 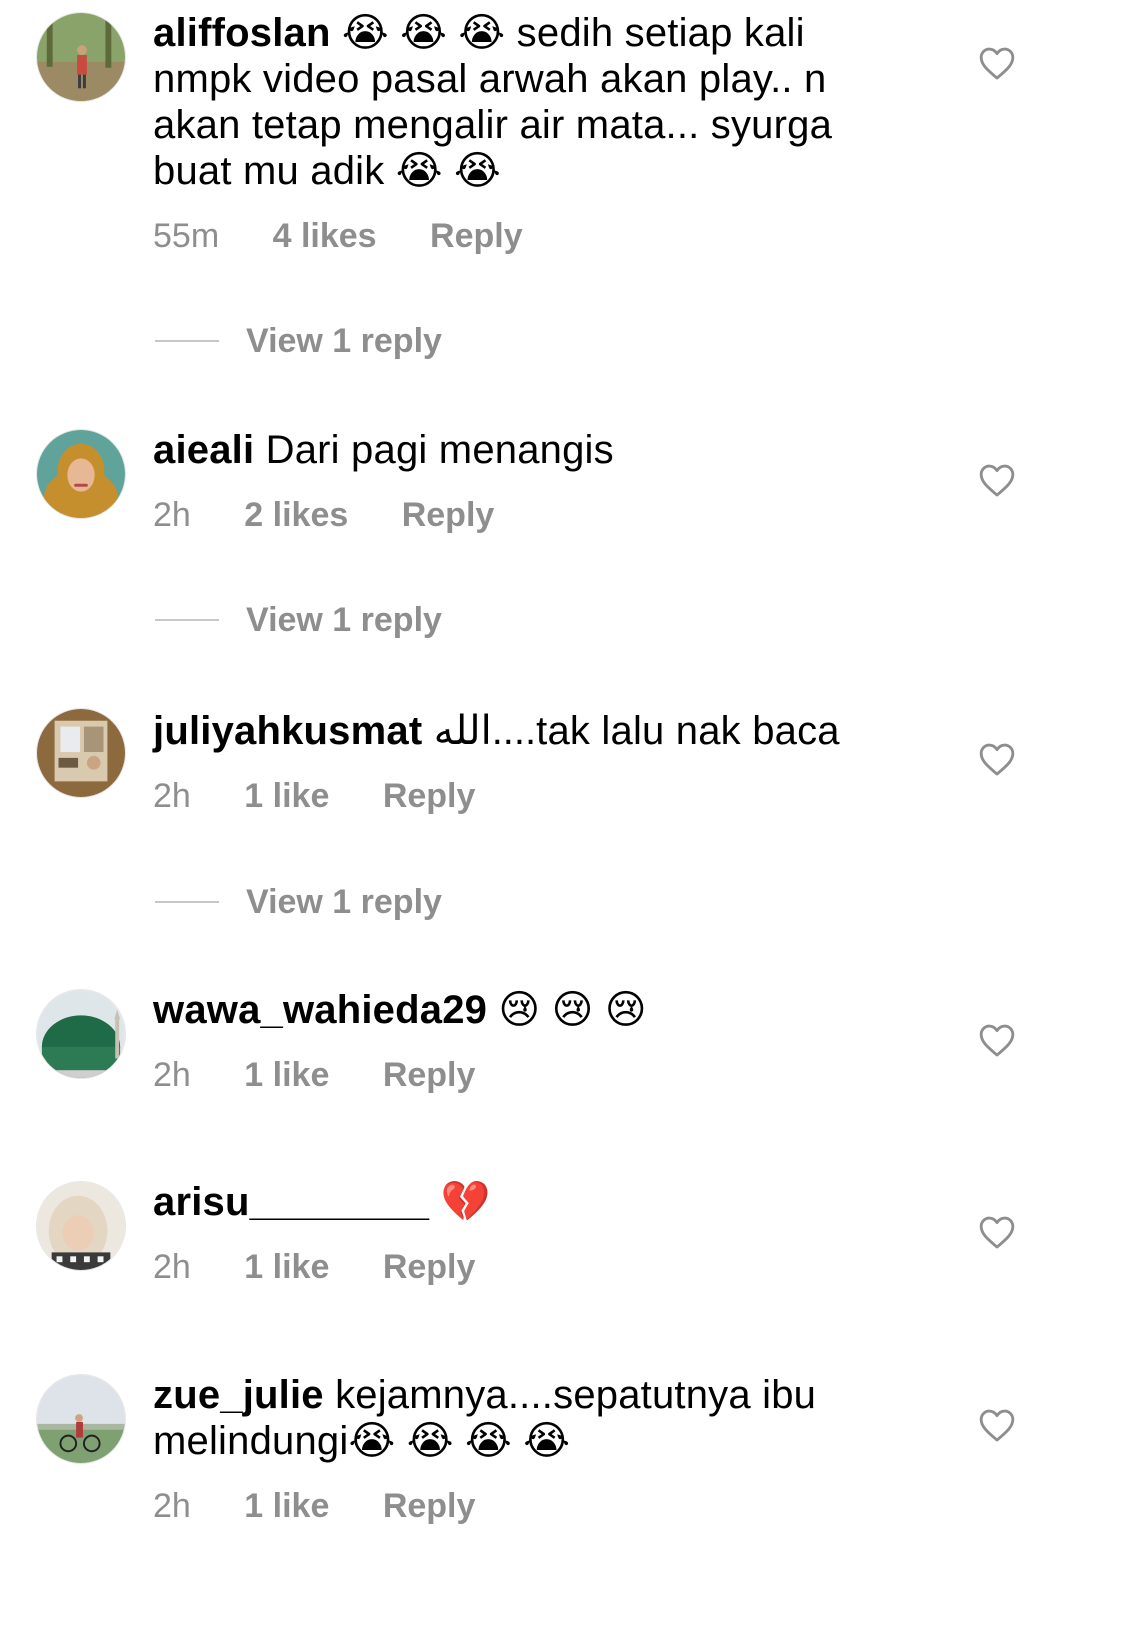 I want to click on comment-username: zue_julie, so click(x=238, y=1395).